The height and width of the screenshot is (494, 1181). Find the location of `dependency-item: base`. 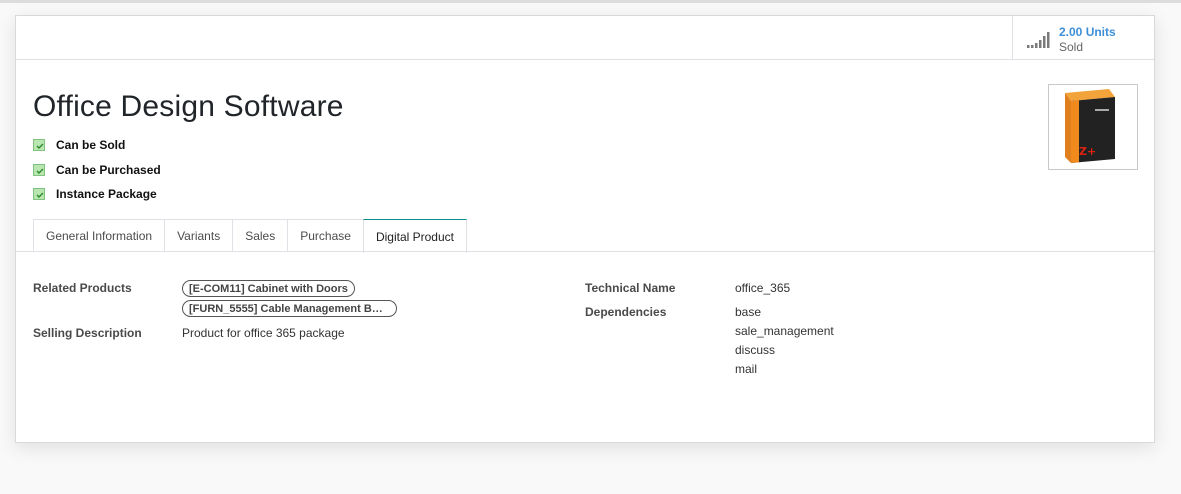

dependency-item: base is located at coordinates (748, 312).